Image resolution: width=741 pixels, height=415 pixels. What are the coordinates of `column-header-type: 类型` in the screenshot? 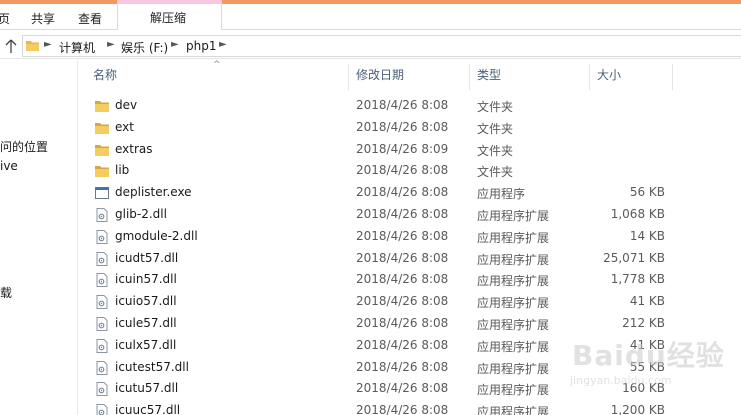 It's located at (489, 77).